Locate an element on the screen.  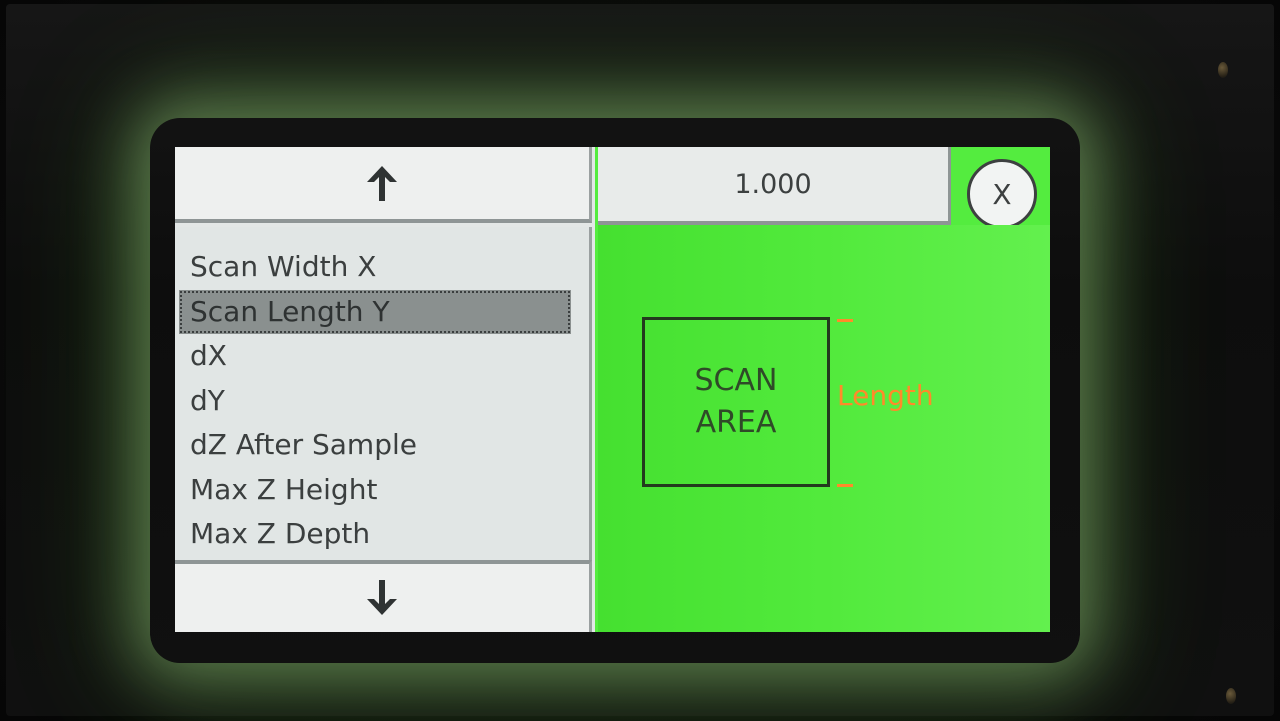
arrow-down-icon is located at coordinates (382, 597).